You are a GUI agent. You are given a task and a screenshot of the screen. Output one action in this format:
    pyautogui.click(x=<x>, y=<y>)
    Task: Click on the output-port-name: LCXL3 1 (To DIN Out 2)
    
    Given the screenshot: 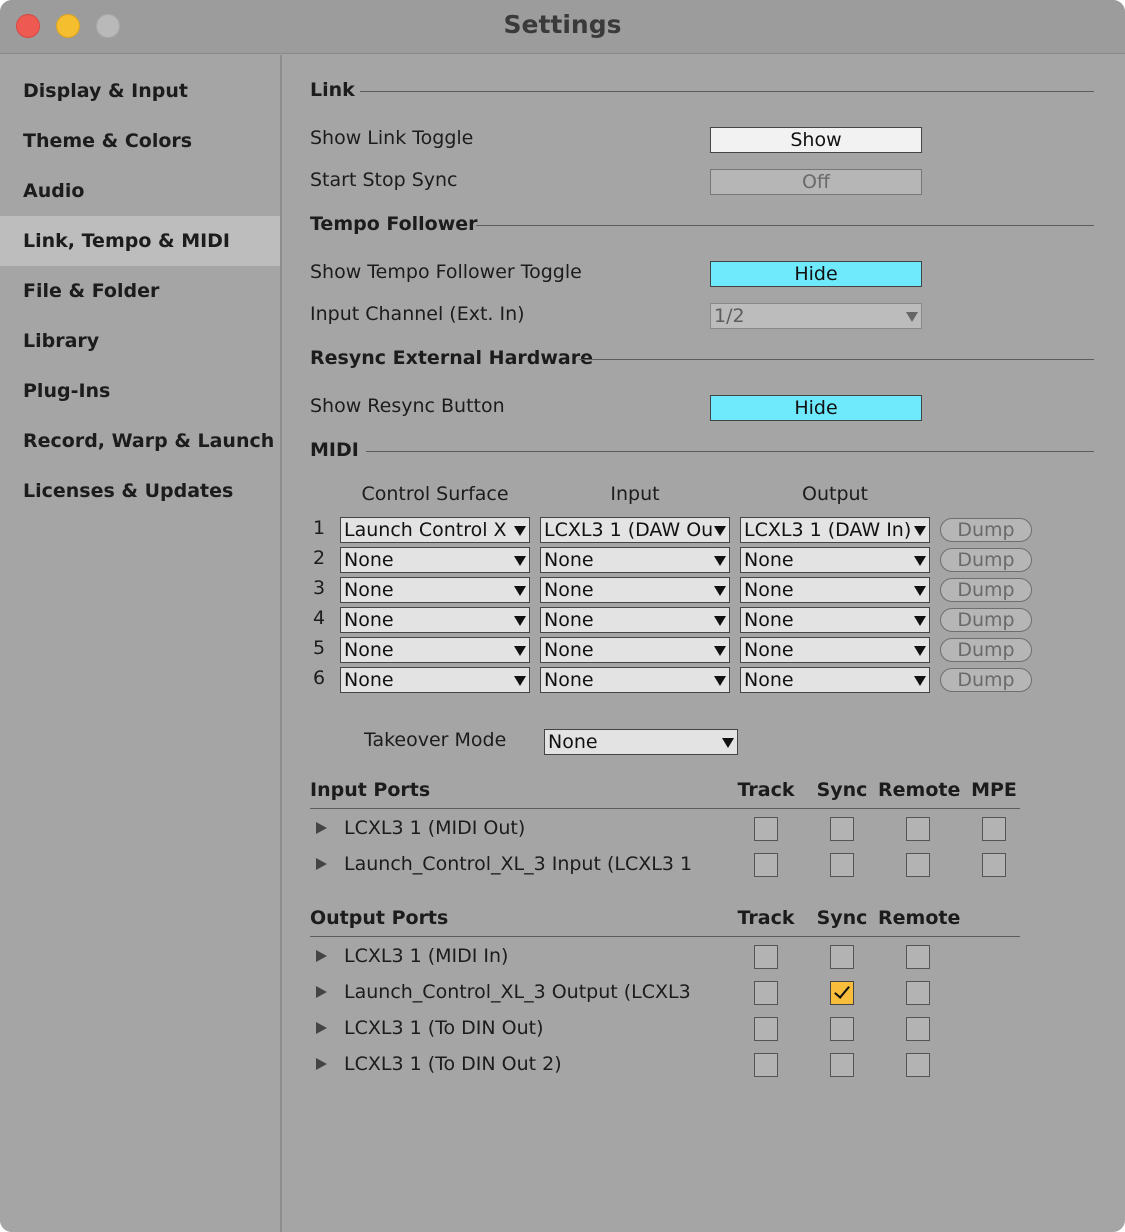 What is the action you would take?
    pyautogui.click(x=453, y=1064)
    